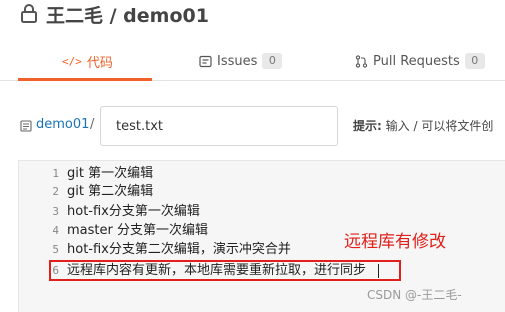 This screenshot has width=505, height=312. What do you see at coordinates (474, 61) in the screenshot?
I see `pull-requests-count-badge: 0` at bounding box center [474, 61].